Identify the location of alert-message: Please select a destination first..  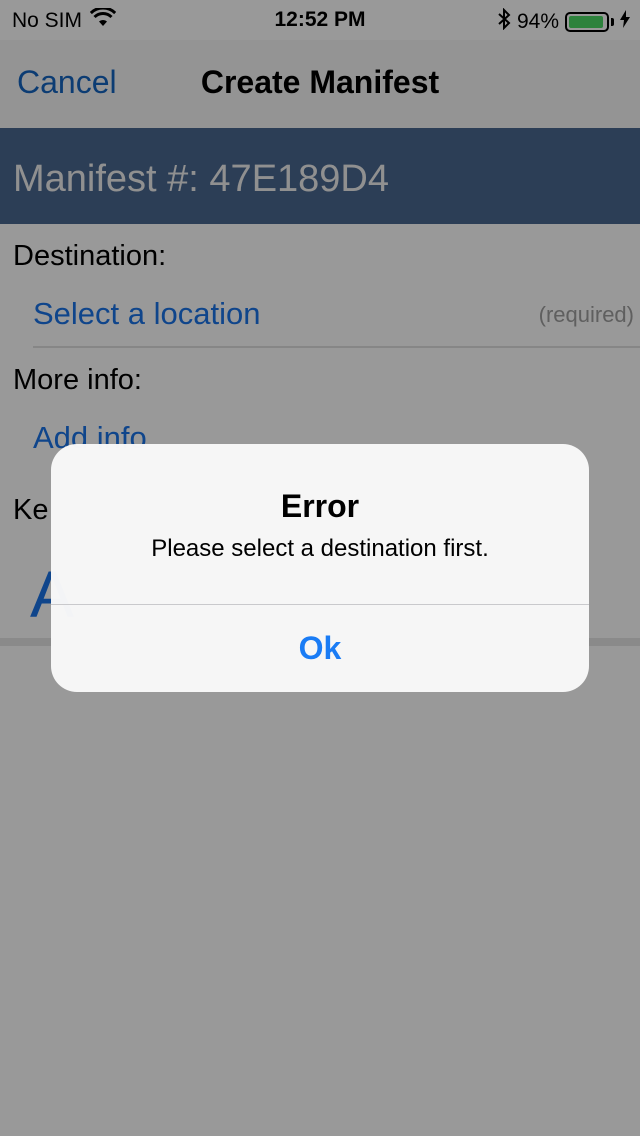
(320, 548).